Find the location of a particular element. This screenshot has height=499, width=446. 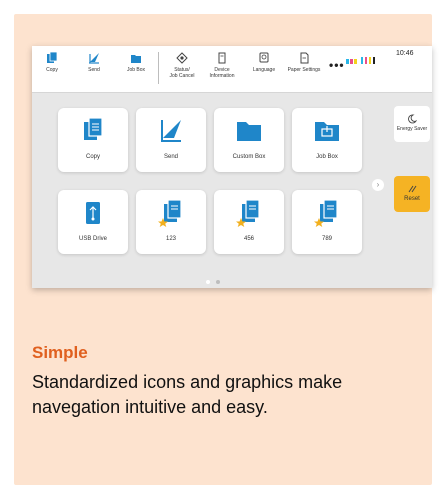

toolbar-job-box: Job Box is located at coordinates (136, 62).